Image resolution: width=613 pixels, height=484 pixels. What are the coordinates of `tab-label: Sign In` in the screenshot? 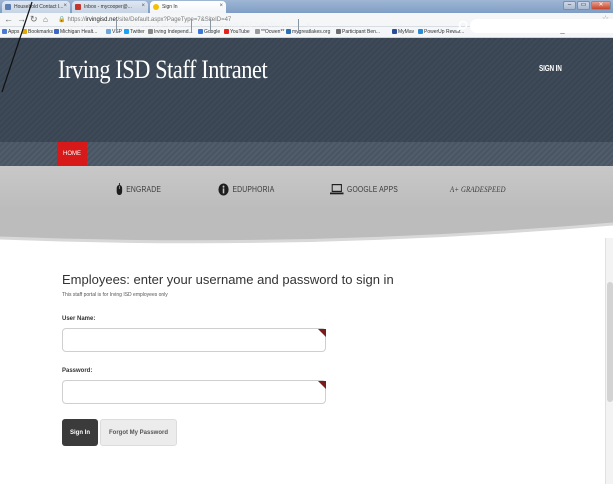 It's located at (170, 7).